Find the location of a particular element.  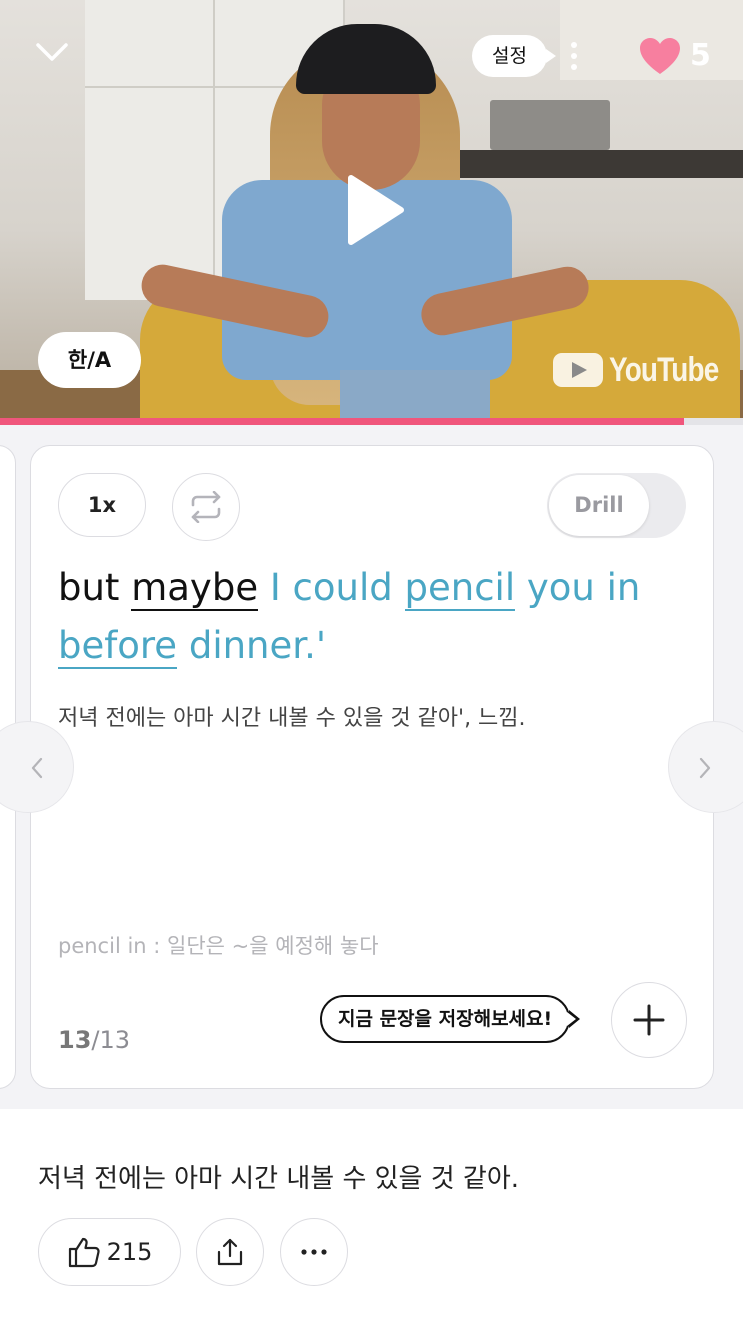

like-button: 215 is located at coordinates (109, 1252).